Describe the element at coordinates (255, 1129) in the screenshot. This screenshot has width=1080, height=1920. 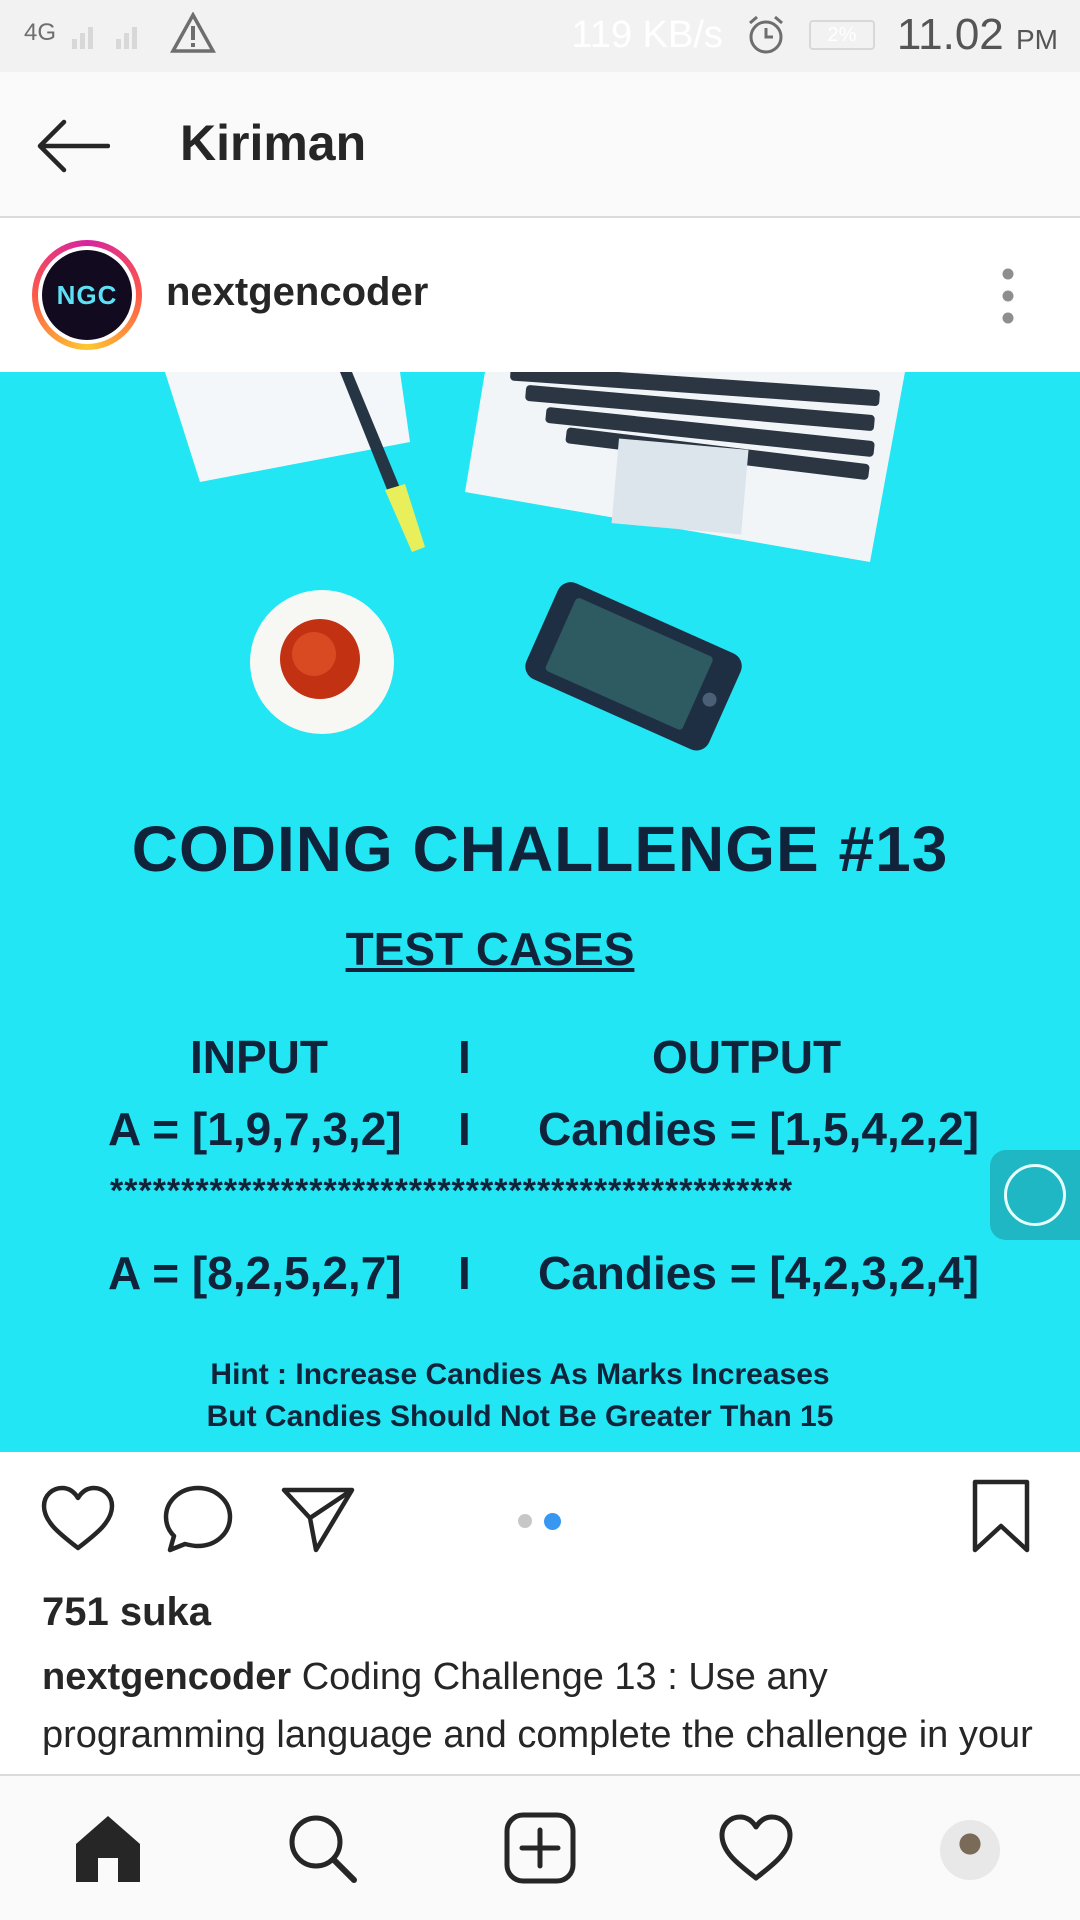
I see `case1-input: A = [1,9,7,3,2]` at that location.